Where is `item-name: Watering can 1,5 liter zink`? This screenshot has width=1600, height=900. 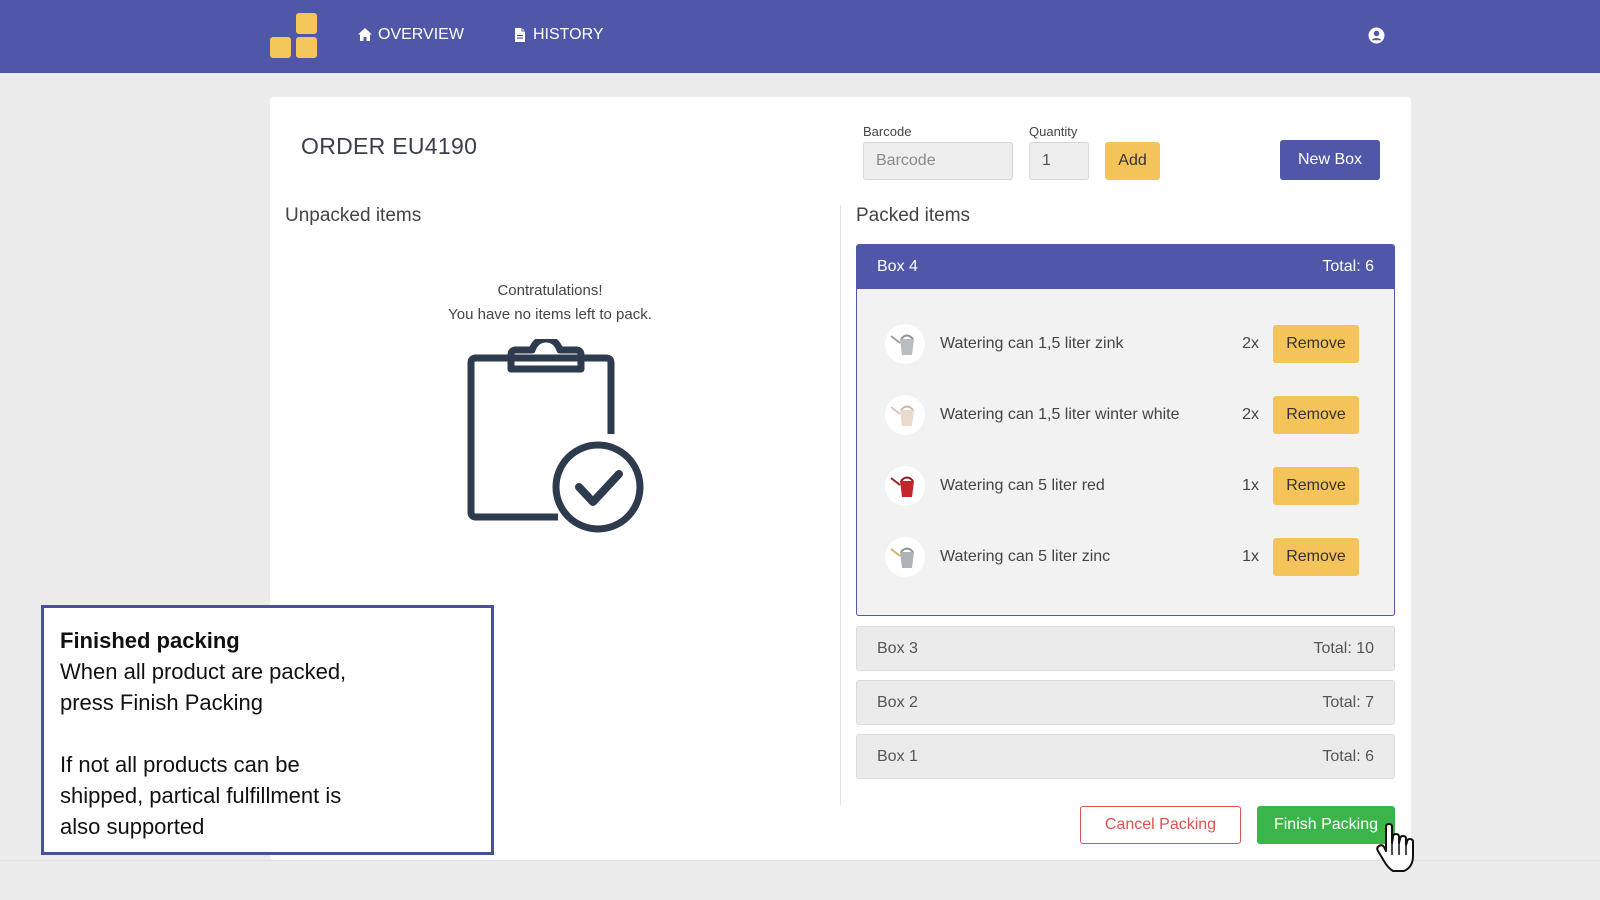
item-name: Watering can 1,5 liter zink is located at coordinates (1032, 343).